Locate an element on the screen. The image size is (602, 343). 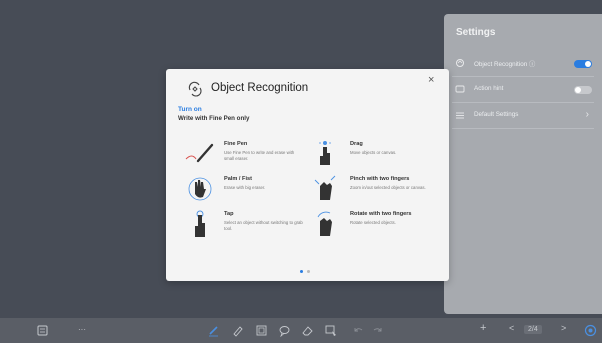
tap-icon is located at coordinates (200, 223).